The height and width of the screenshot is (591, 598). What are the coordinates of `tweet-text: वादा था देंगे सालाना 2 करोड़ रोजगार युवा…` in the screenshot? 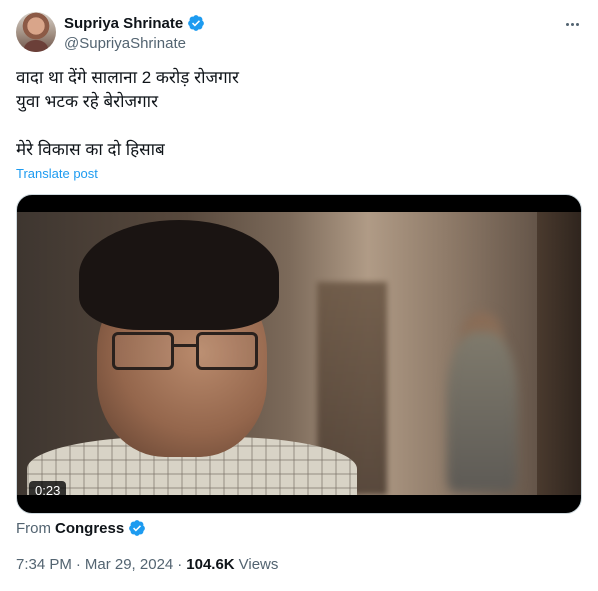 It's located at (128, 113).